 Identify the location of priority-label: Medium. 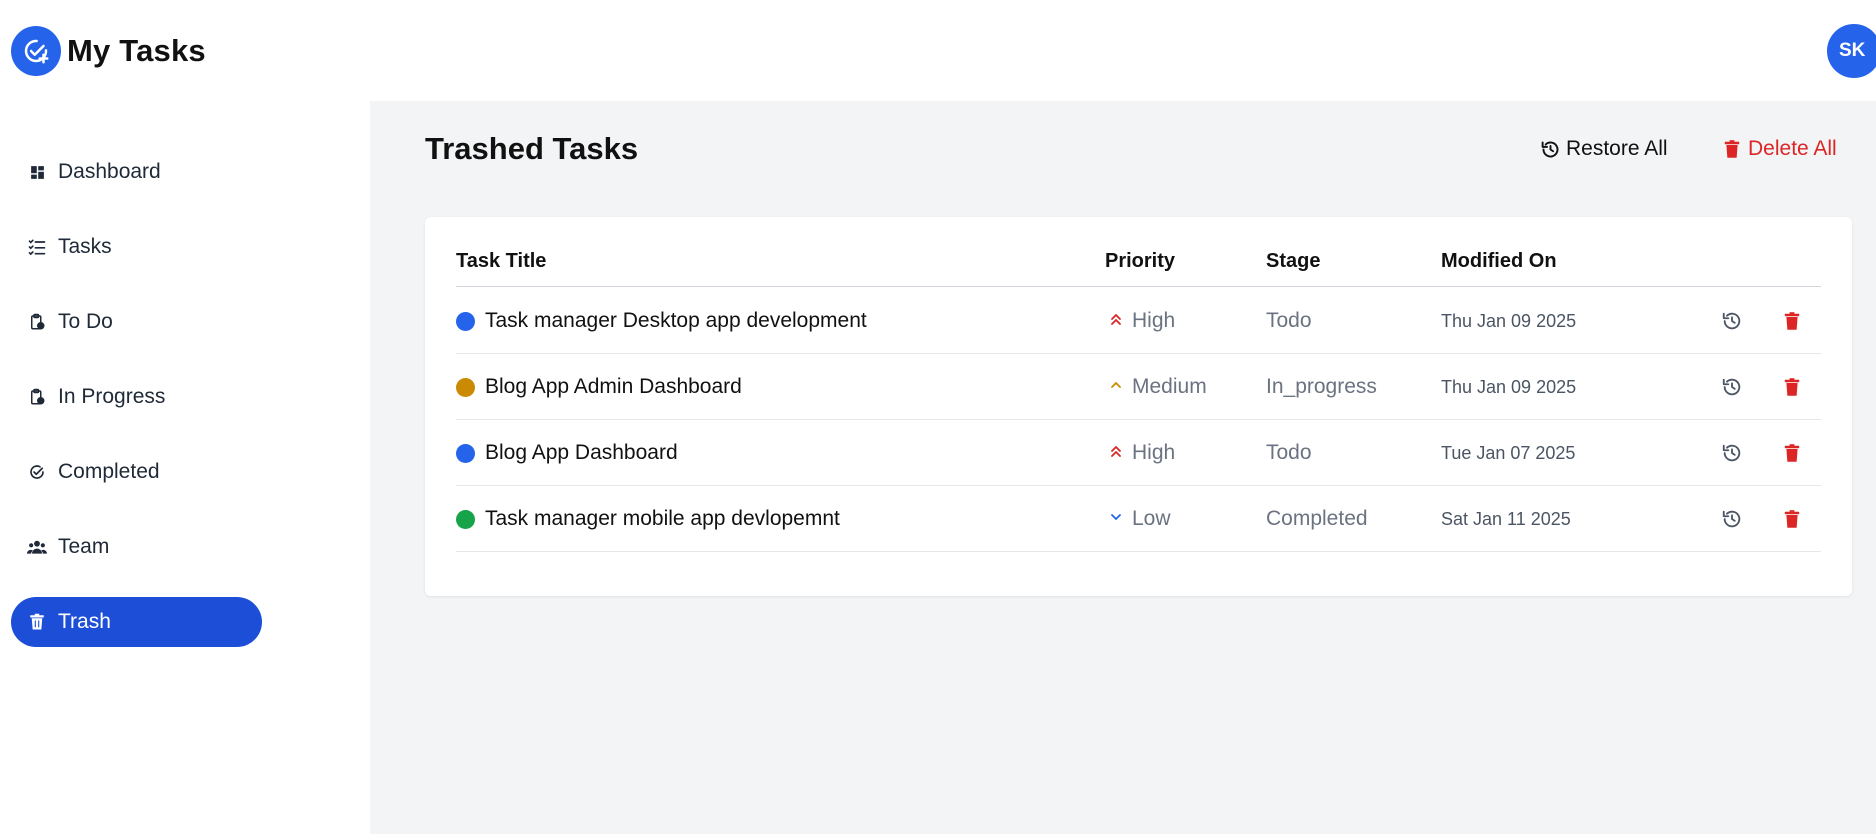
(1169, 386).